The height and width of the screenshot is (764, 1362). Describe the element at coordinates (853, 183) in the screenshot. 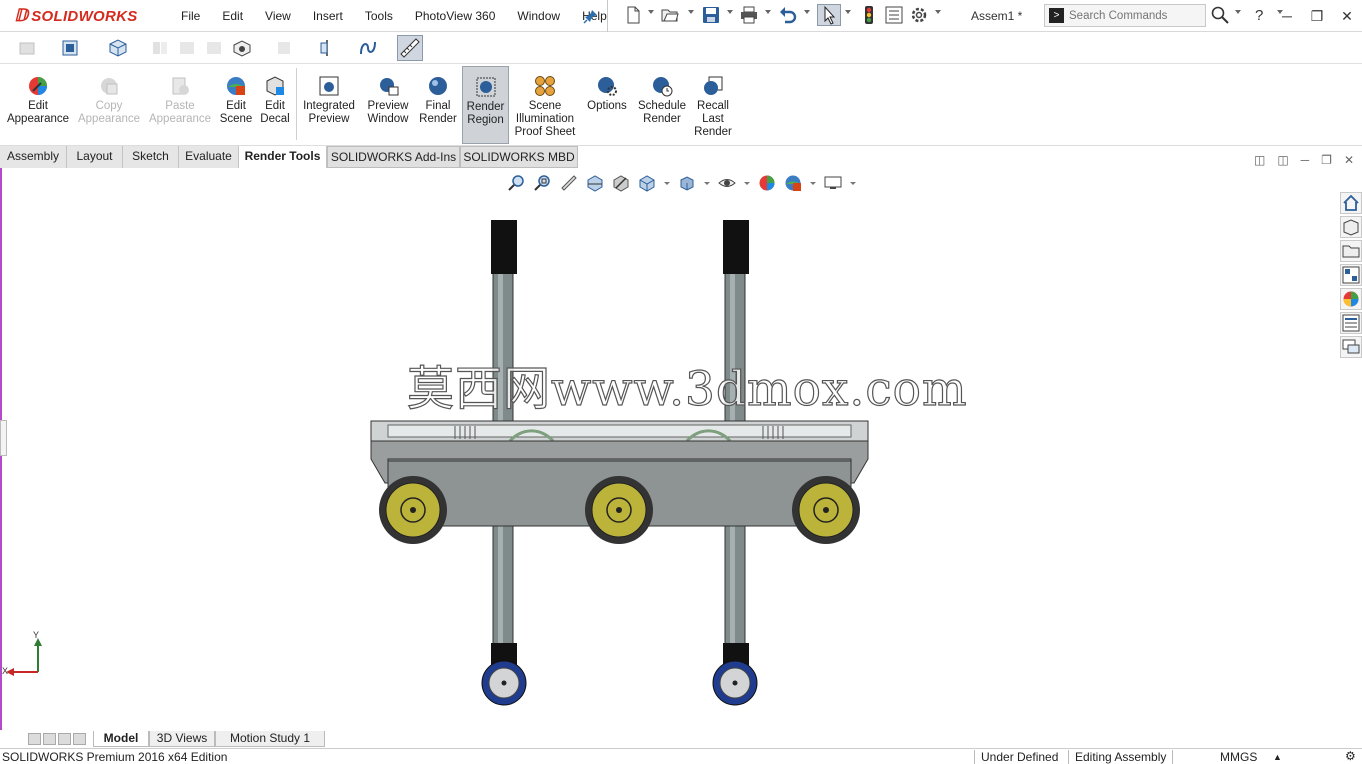

I see `view-settings-caret` at that location.